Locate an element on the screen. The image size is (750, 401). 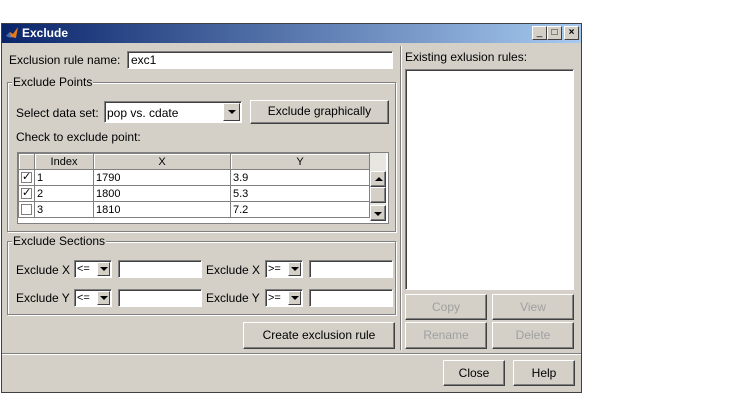
x-cell: 1800 is located at coordinates (162, 193).